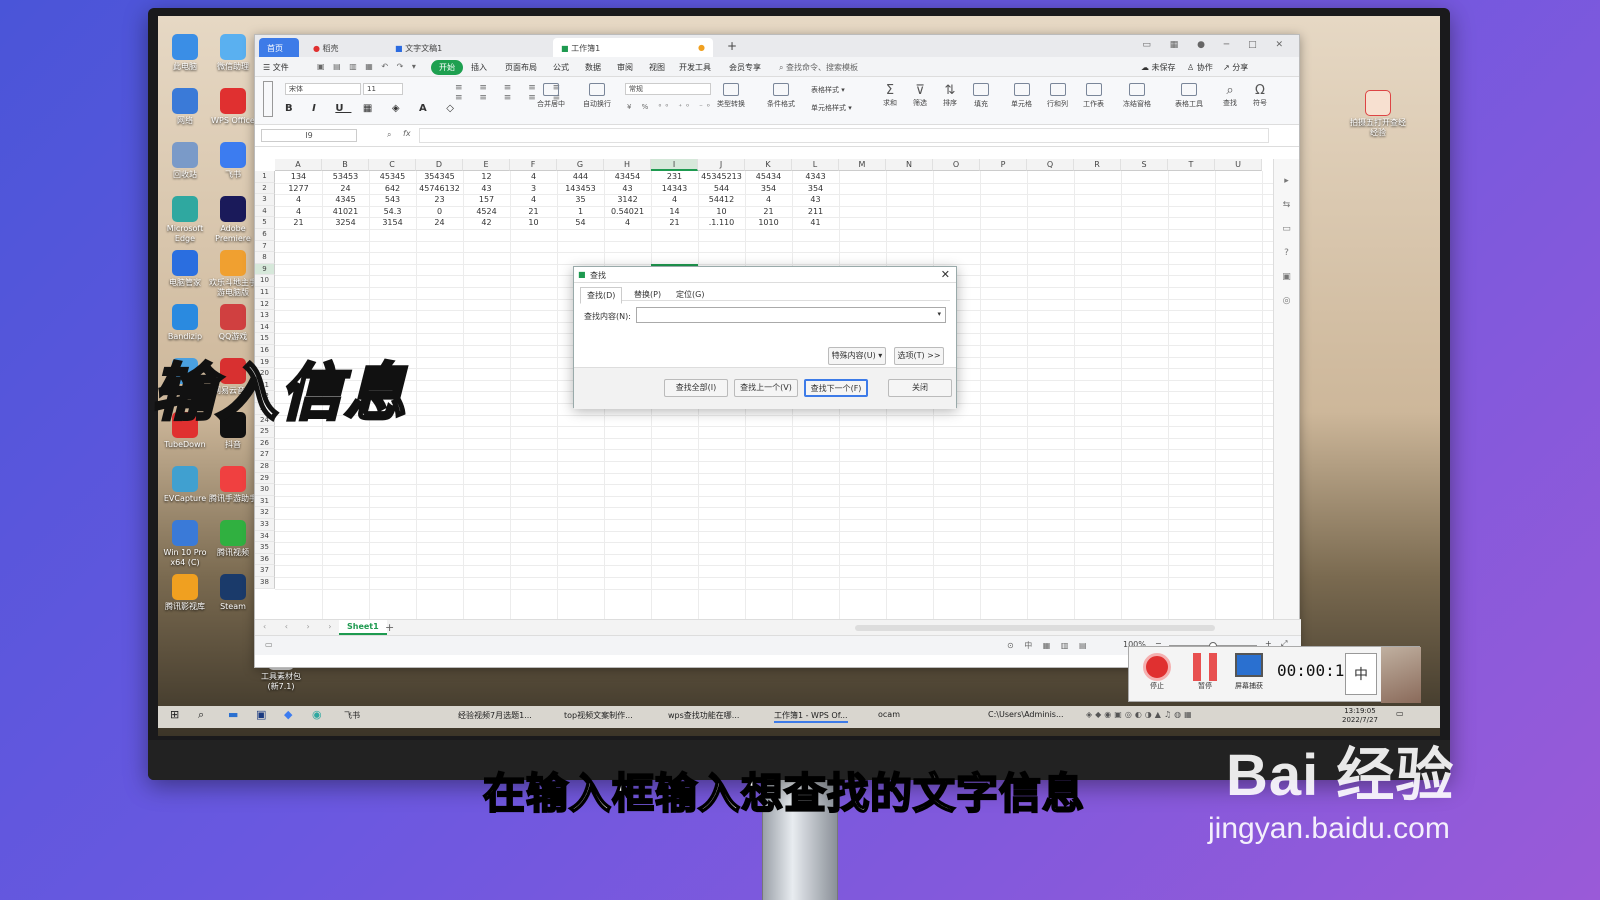  I want to click on tab-replace: 替换(P), so click(647, 294).